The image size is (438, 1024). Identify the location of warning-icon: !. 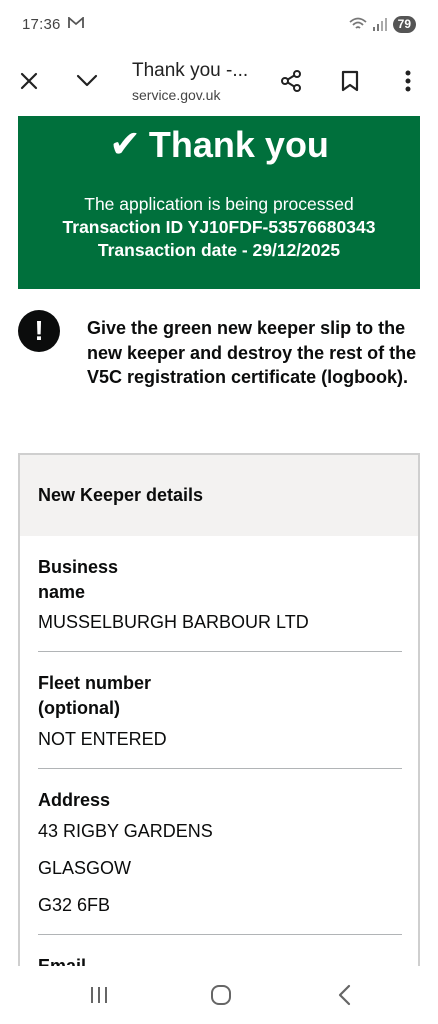
(39, 331).